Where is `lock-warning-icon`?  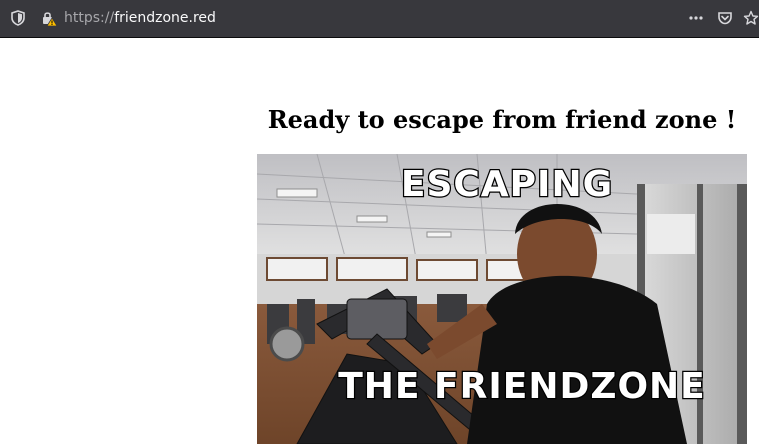 lock-warning-icon is located at coordinates (49, 18).